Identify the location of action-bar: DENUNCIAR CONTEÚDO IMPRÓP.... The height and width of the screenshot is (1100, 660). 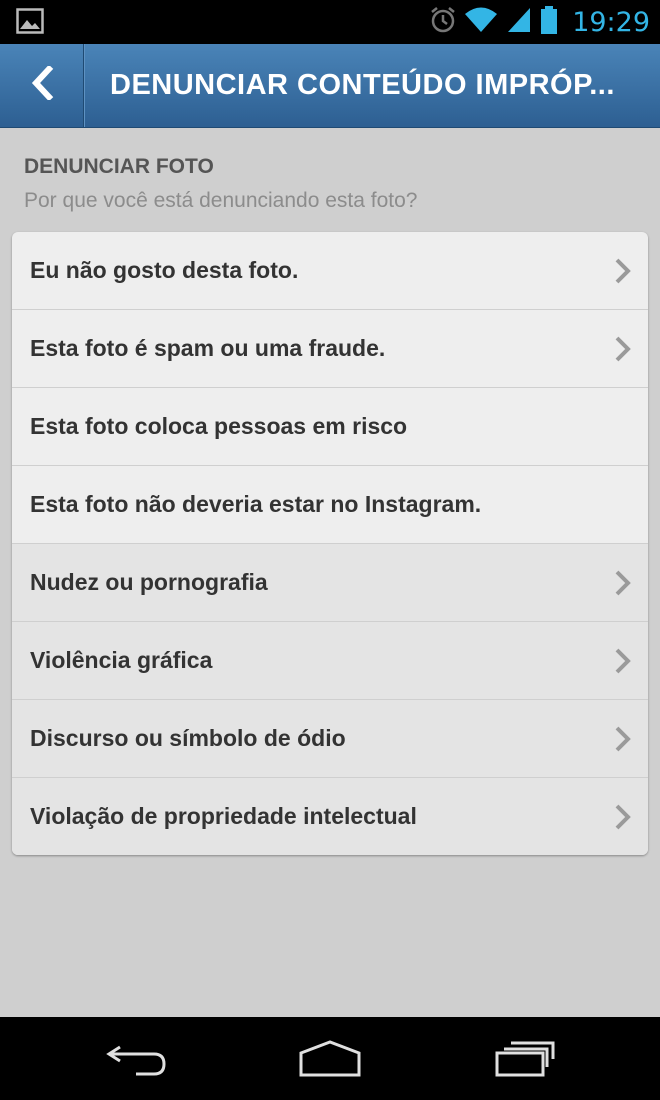
(330, 86).